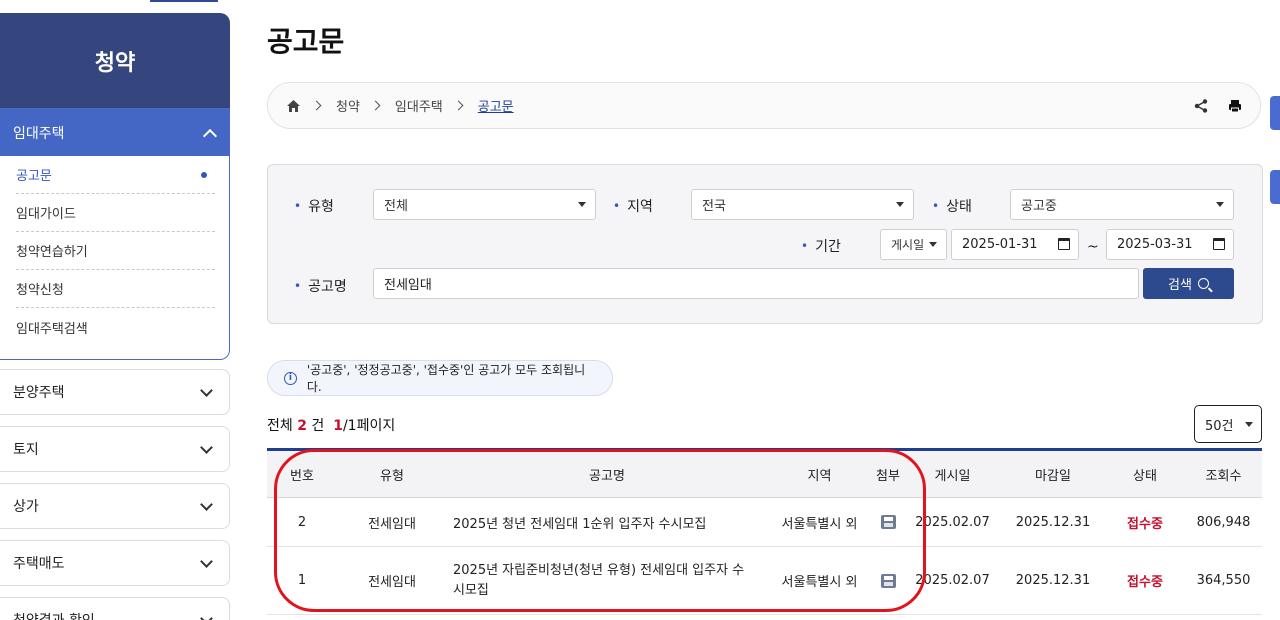 The height and width of the screenshot is (620, 1280). Describe the element at coordinates (484, 204) in the screenshot. I see `type-select: 전체` at that location.